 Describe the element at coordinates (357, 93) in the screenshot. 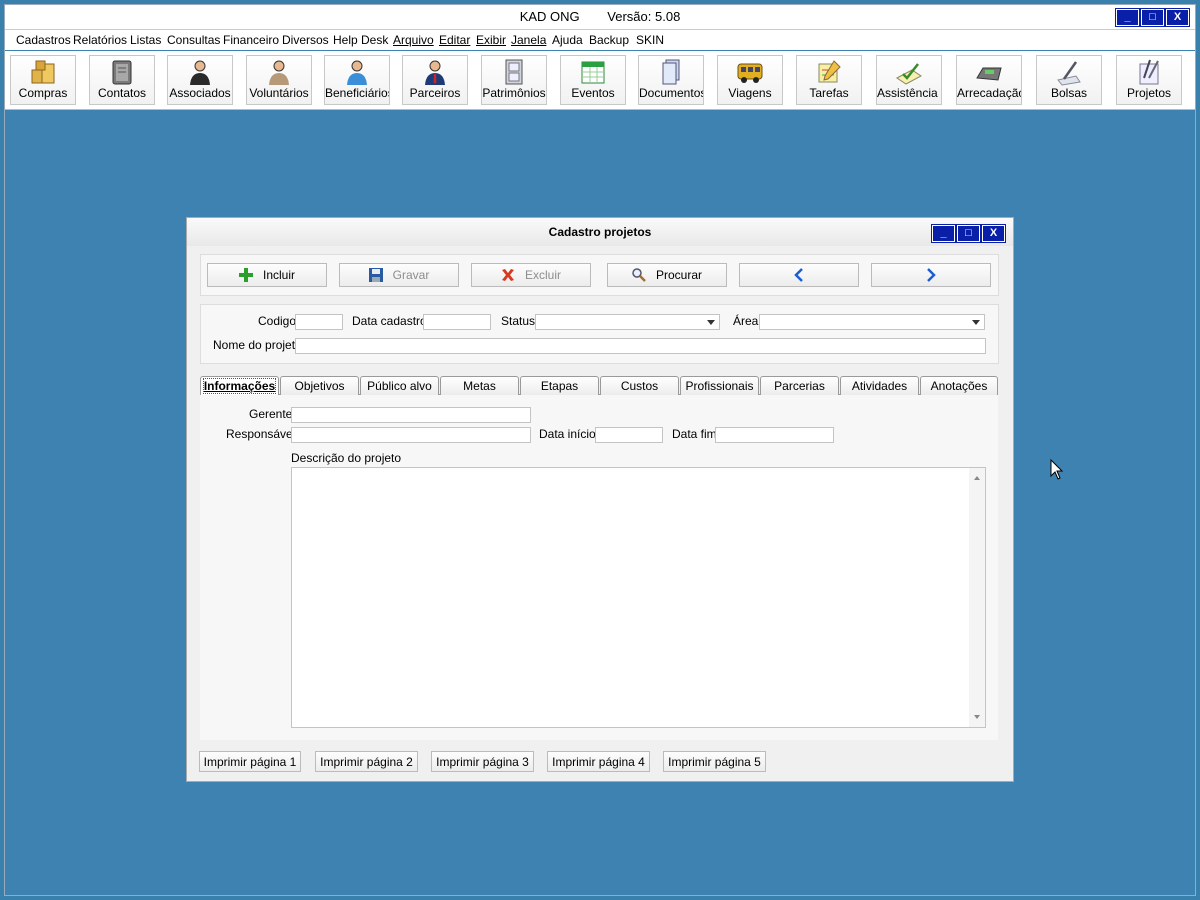

I see `toolbar-beneficiarios-label: Beneficiários` at that location.